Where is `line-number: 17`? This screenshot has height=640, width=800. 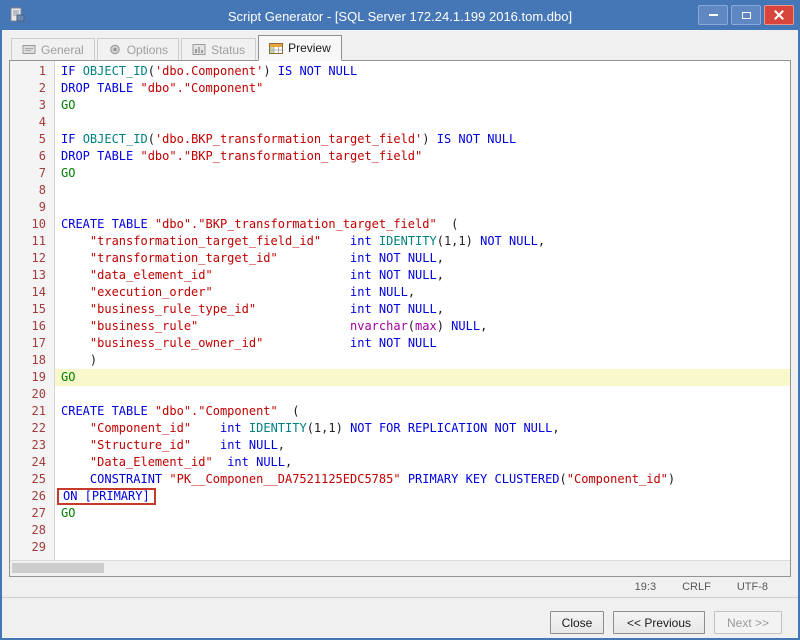
line-number: 17 is located at coordinates (38, 343).